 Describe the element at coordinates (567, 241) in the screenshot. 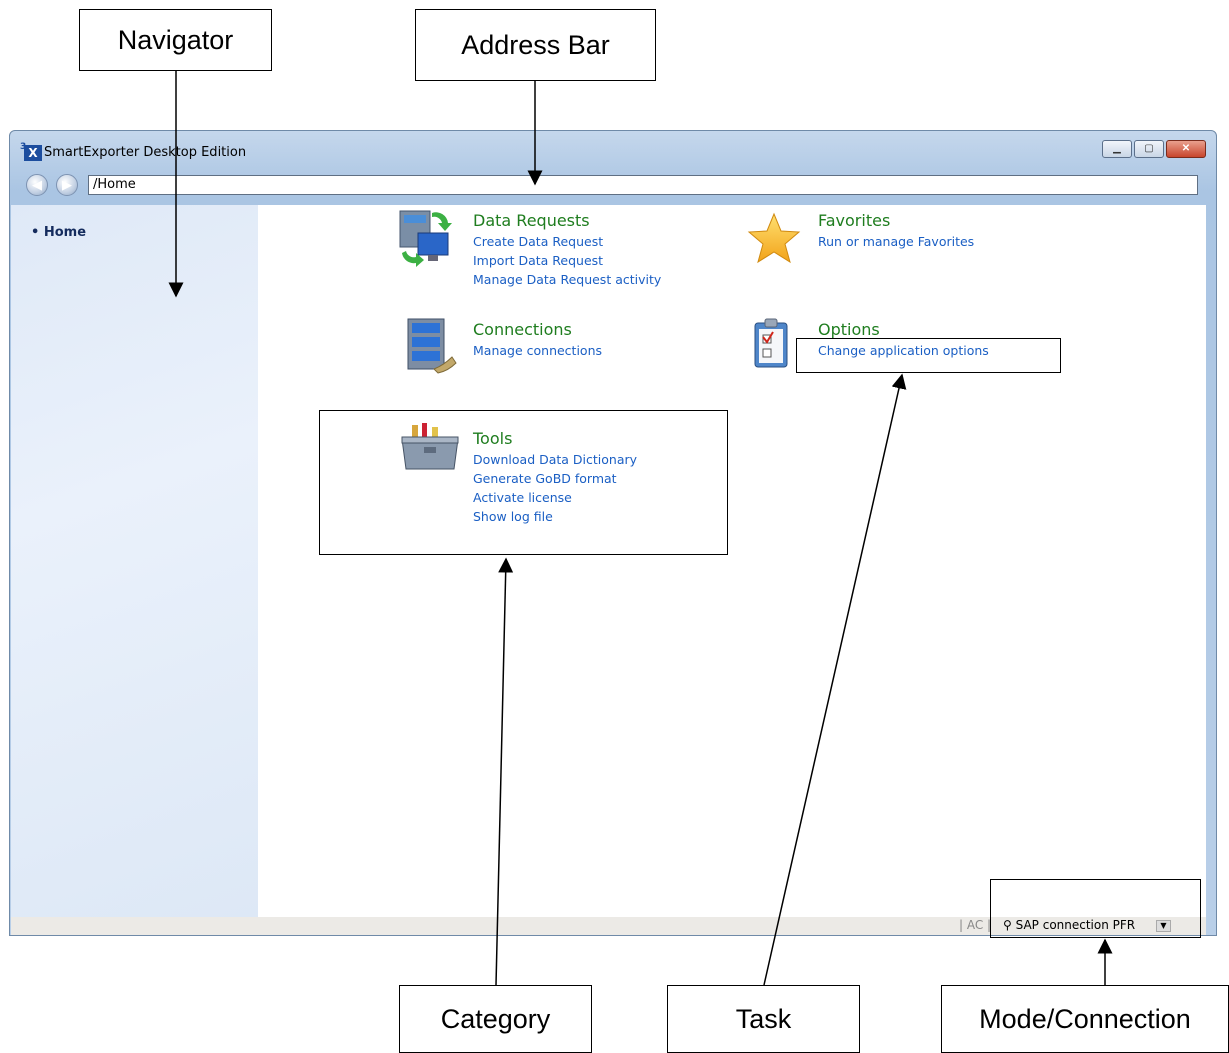

I see `task-create-data-request: Create Data Request` at that location.